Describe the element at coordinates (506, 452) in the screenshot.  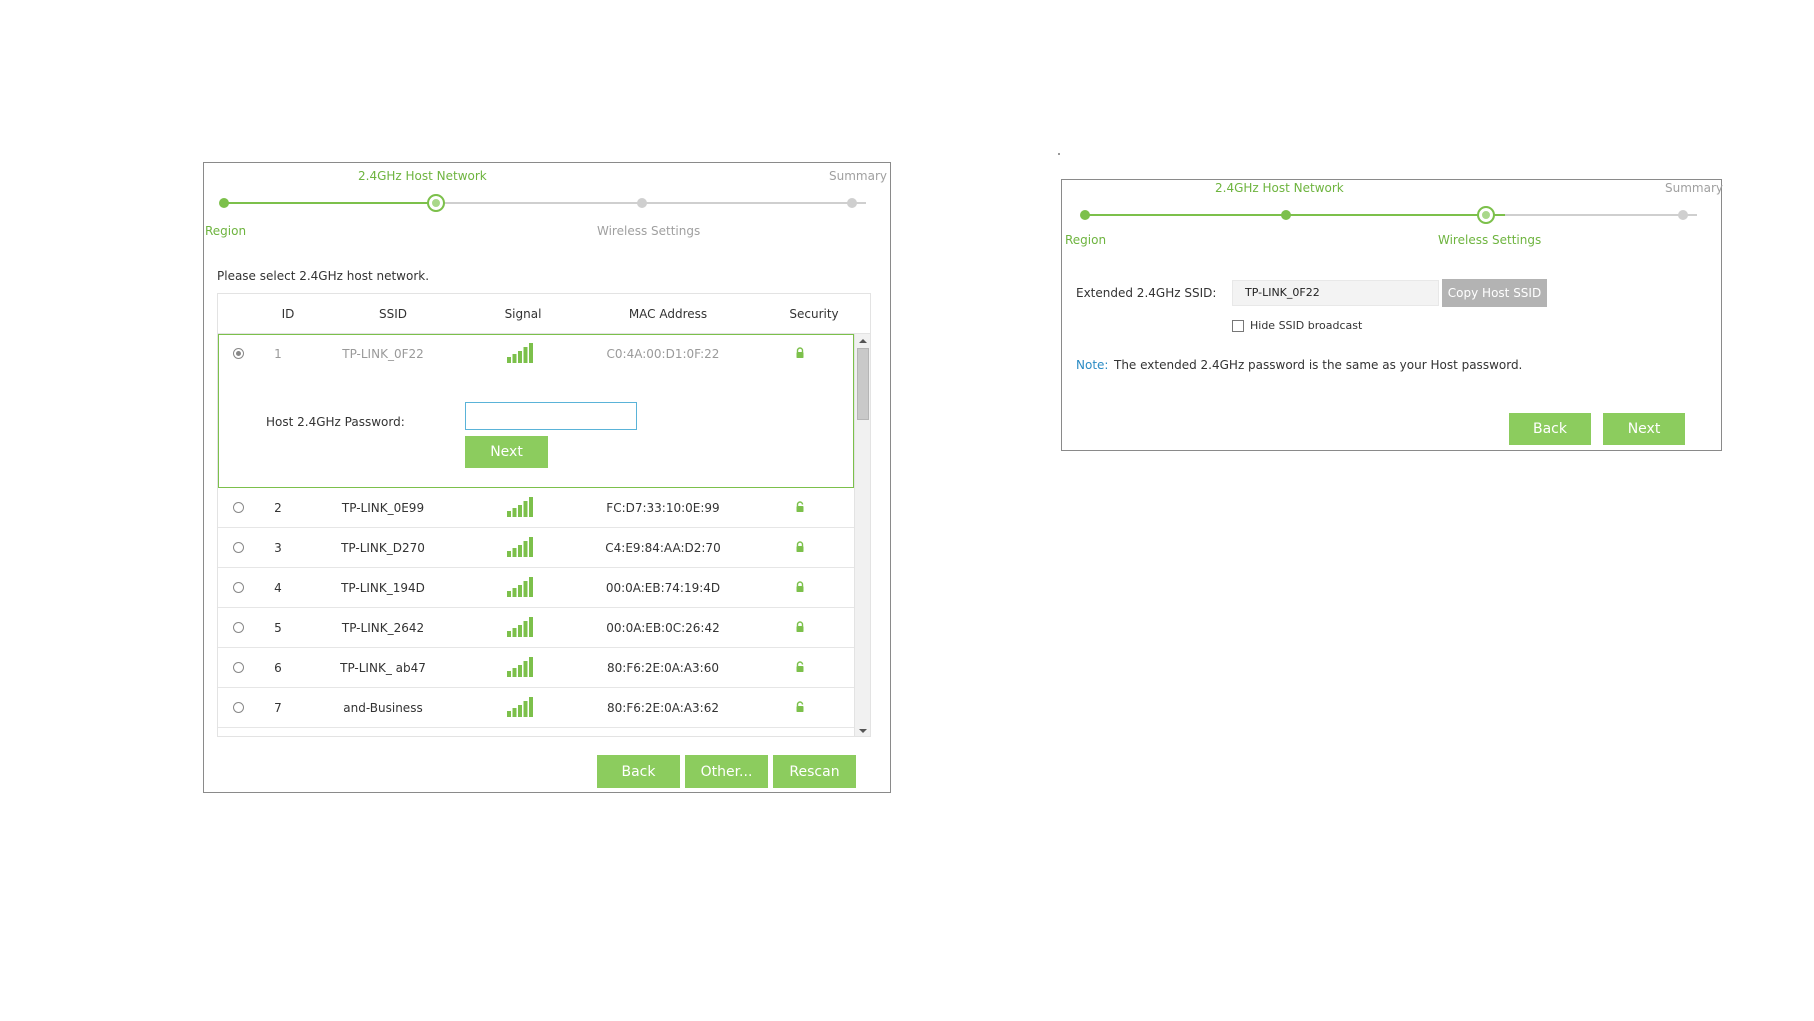
I see `password-next-button: Next` at that location.